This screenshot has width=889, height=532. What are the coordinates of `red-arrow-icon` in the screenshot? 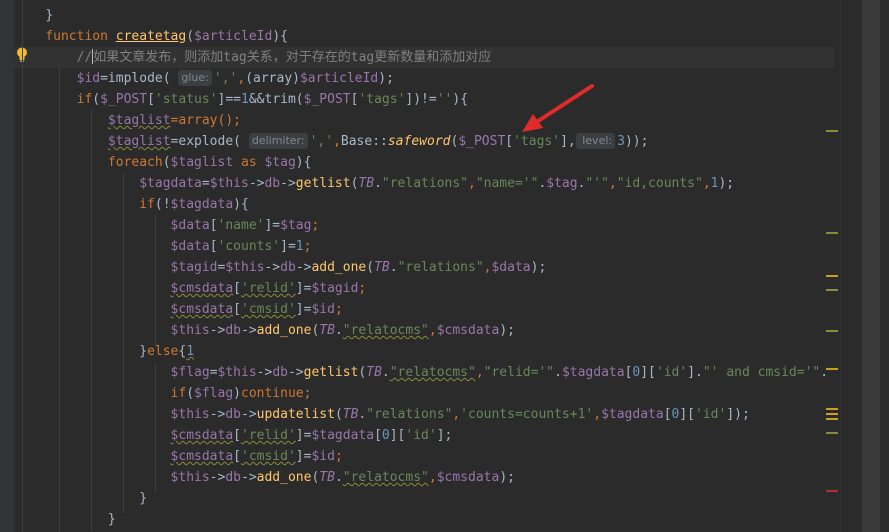 It's located at (558, 108).